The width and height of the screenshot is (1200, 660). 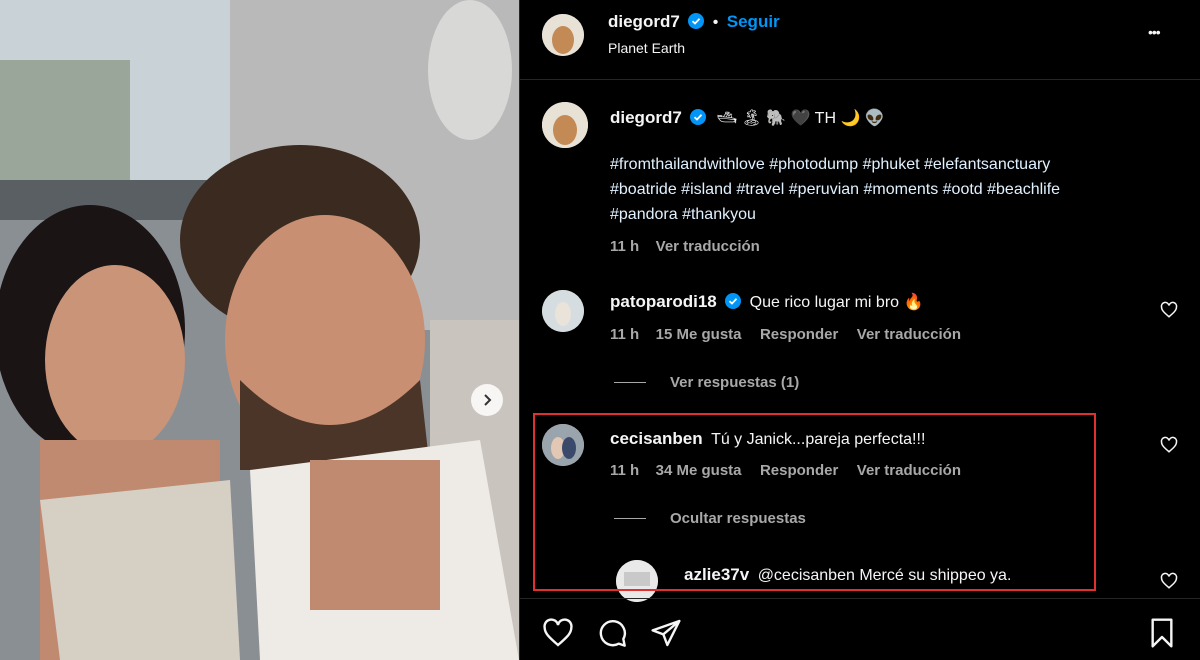 What do you see at coordinates (630, 382) in the screenshot?
I see `replies-line` at bounding box center [630, 382].